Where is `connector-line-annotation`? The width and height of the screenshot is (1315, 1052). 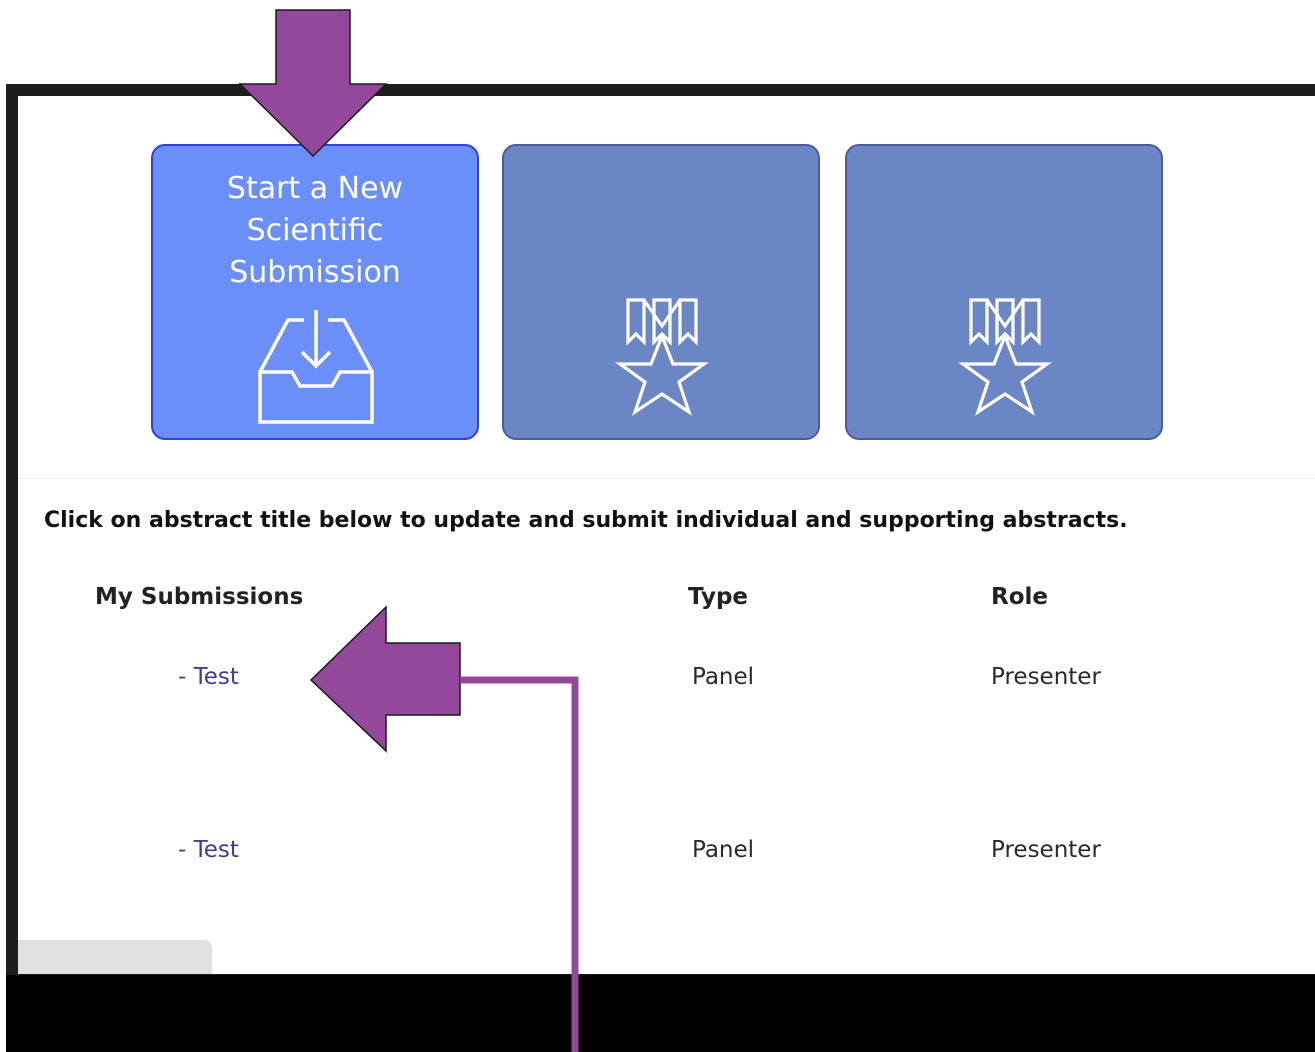
connector-line-annotation is located at coordinates (519, 864).